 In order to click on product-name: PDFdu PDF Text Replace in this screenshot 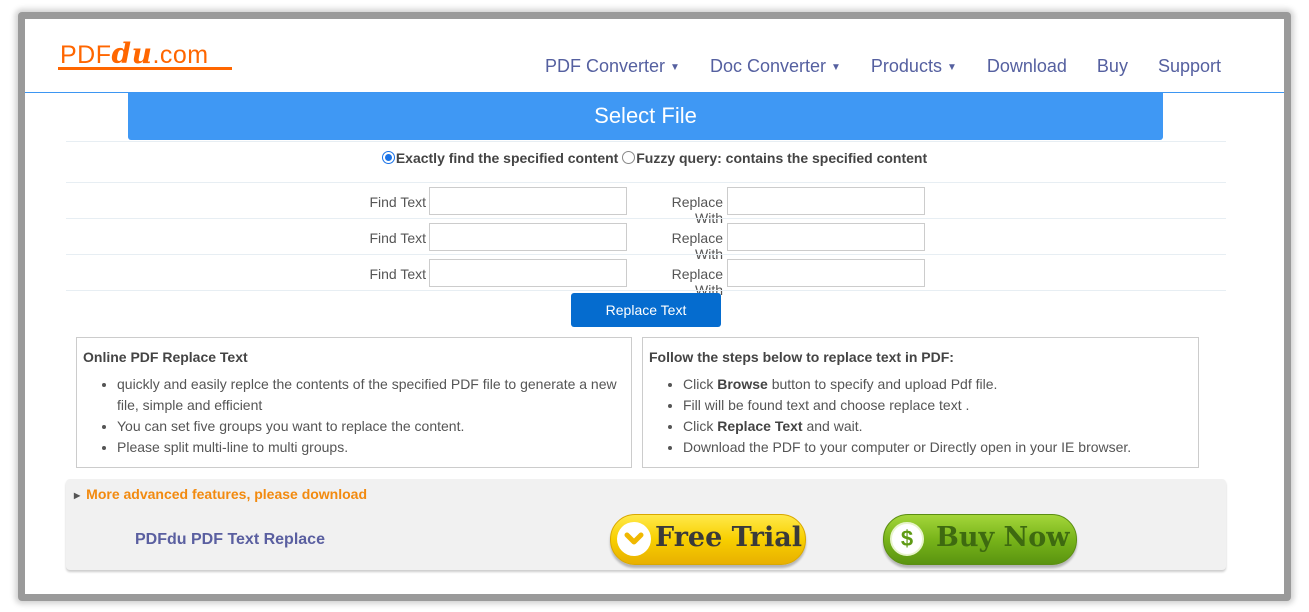, I will do `click(230, 539)`.